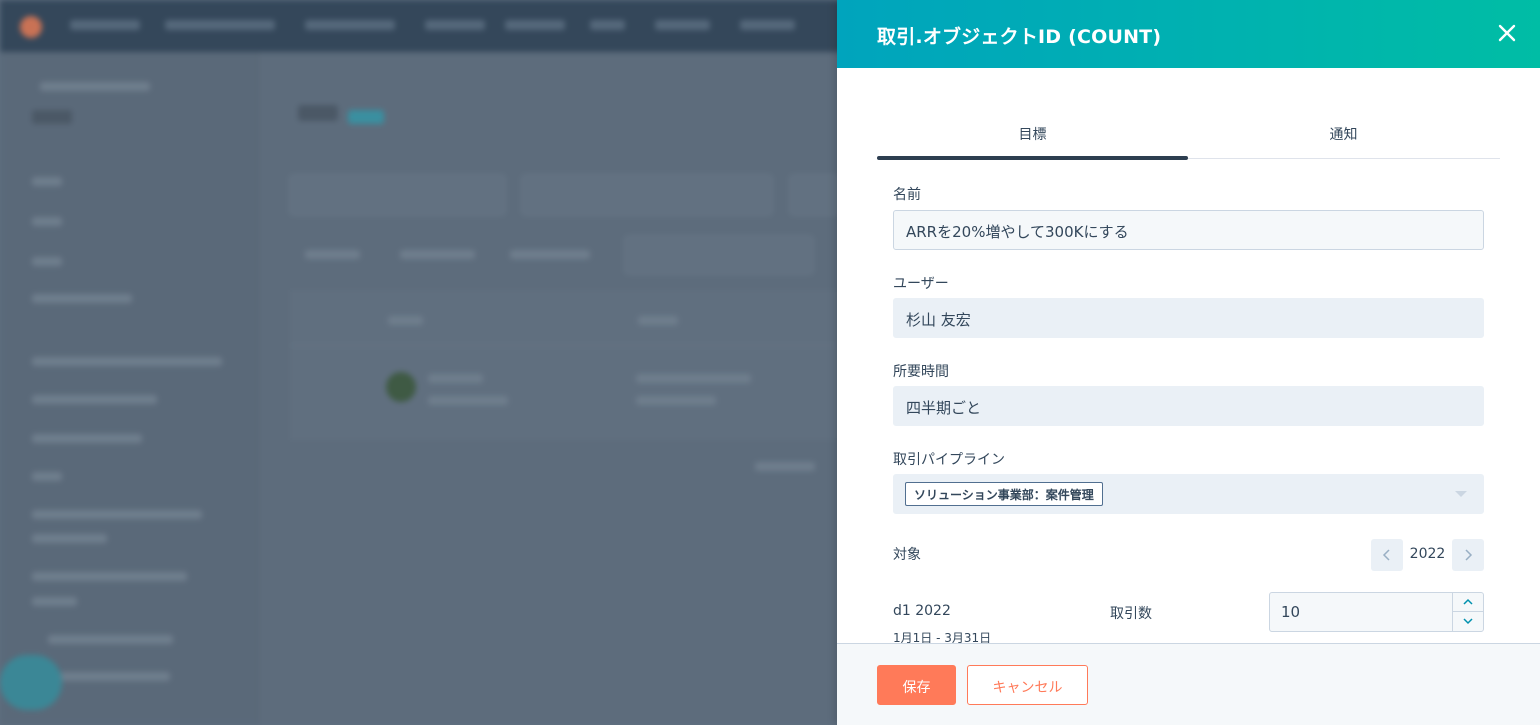 The height and width of the screenshot is (725, 1540). I want to click on close-icon, so click(1507, 33).